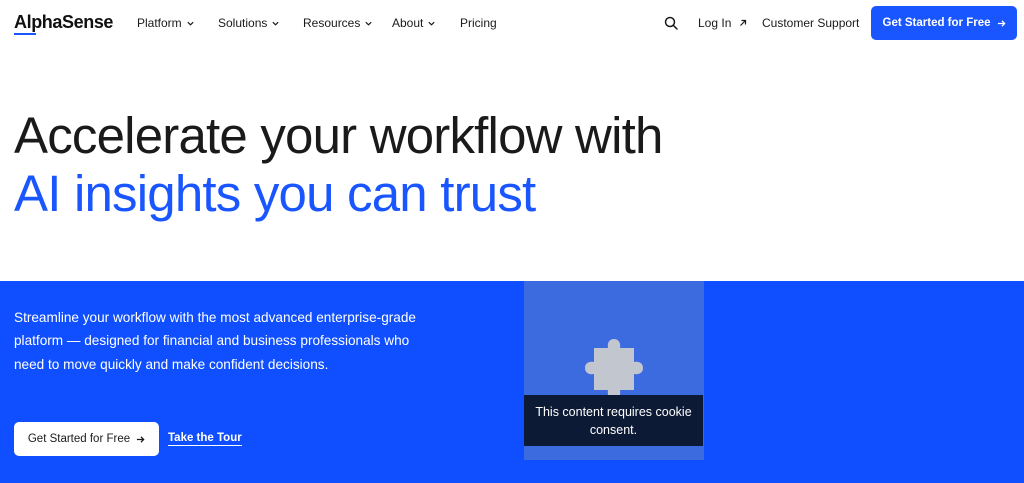 The height and width of the screenshot is (483, 1024). I want to click on nav-item-resources: Resources, so click(338, 23).